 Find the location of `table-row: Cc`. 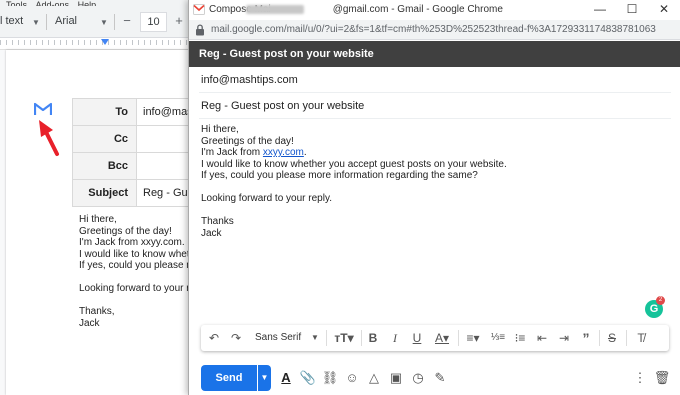

table-row: Cc is located at coordinates (134, 139).